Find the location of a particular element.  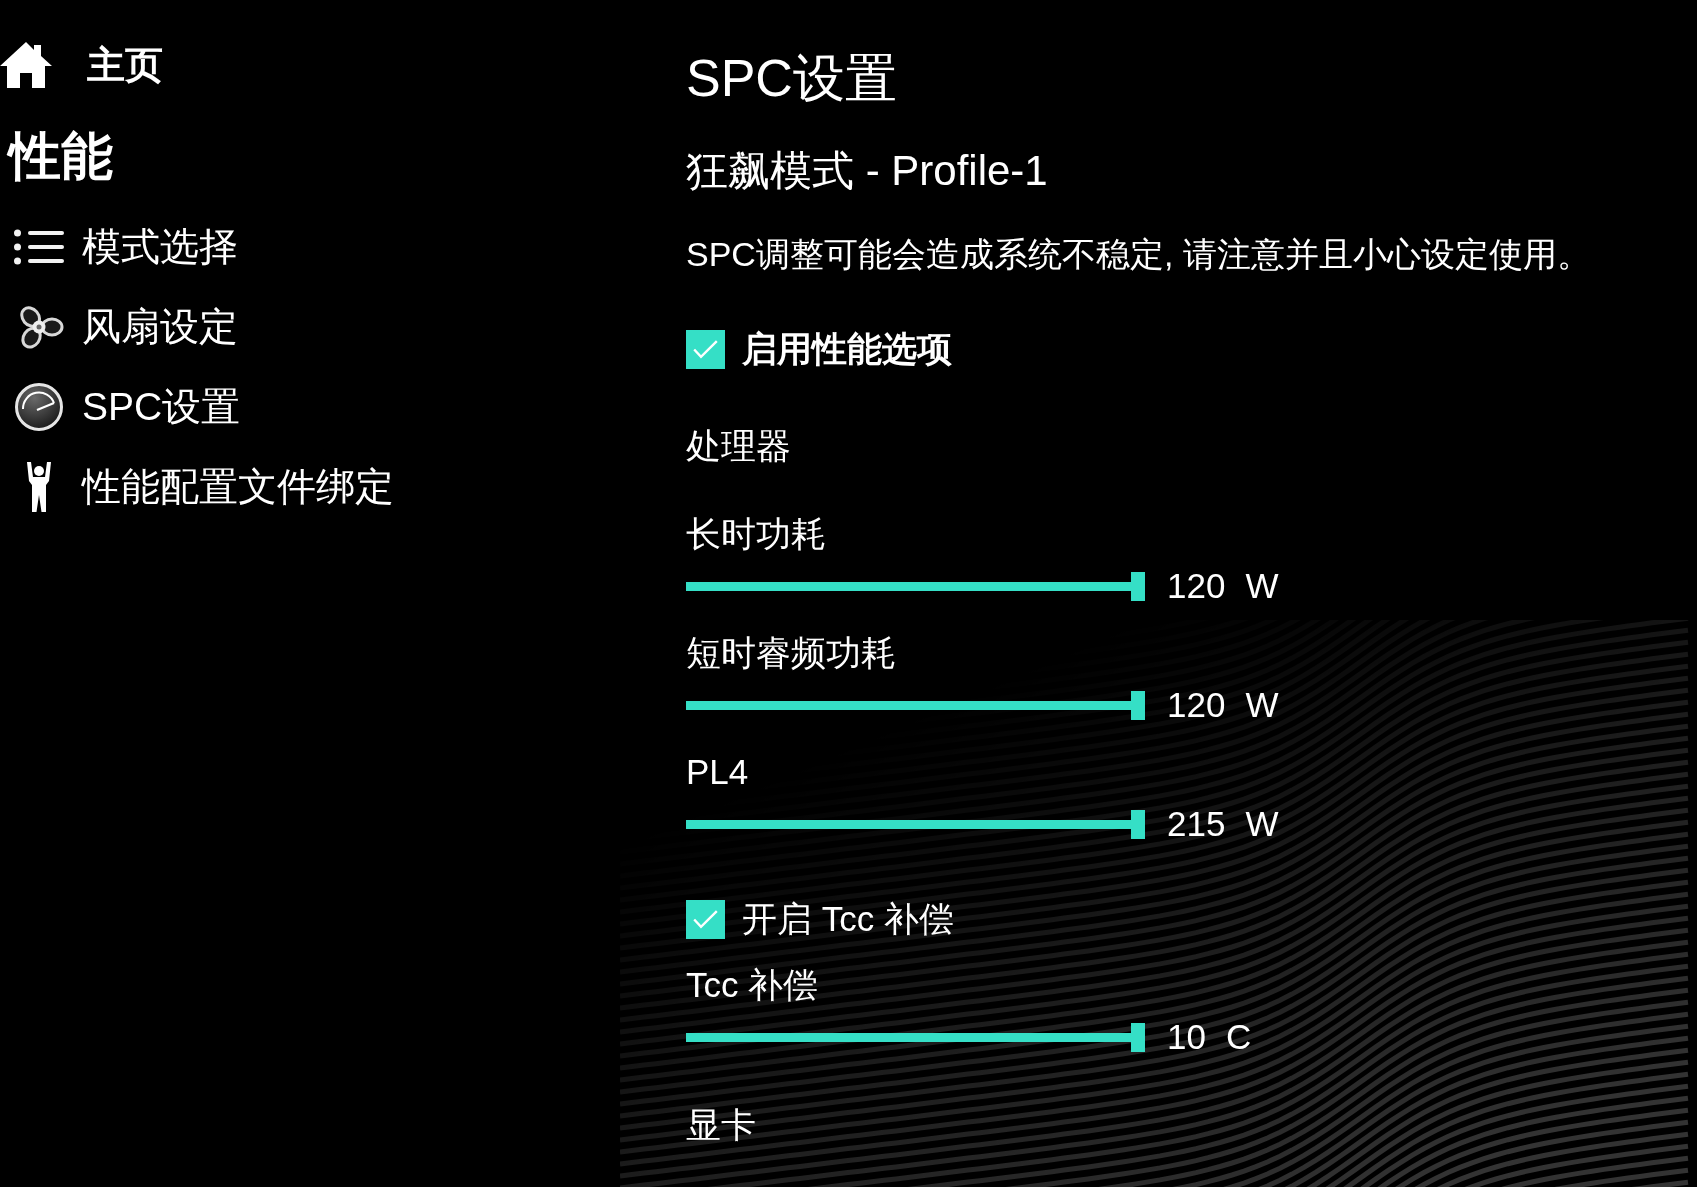

slider-label: Tcc 补偿 is located at coordinates (752, 985).